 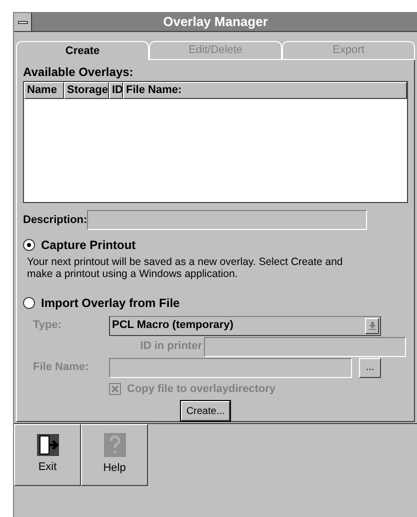 I want to click on option-description: Your next printout will be saved as a new overlay. Select Create and make a printout using a Windows application., so click(x=185, y=268).